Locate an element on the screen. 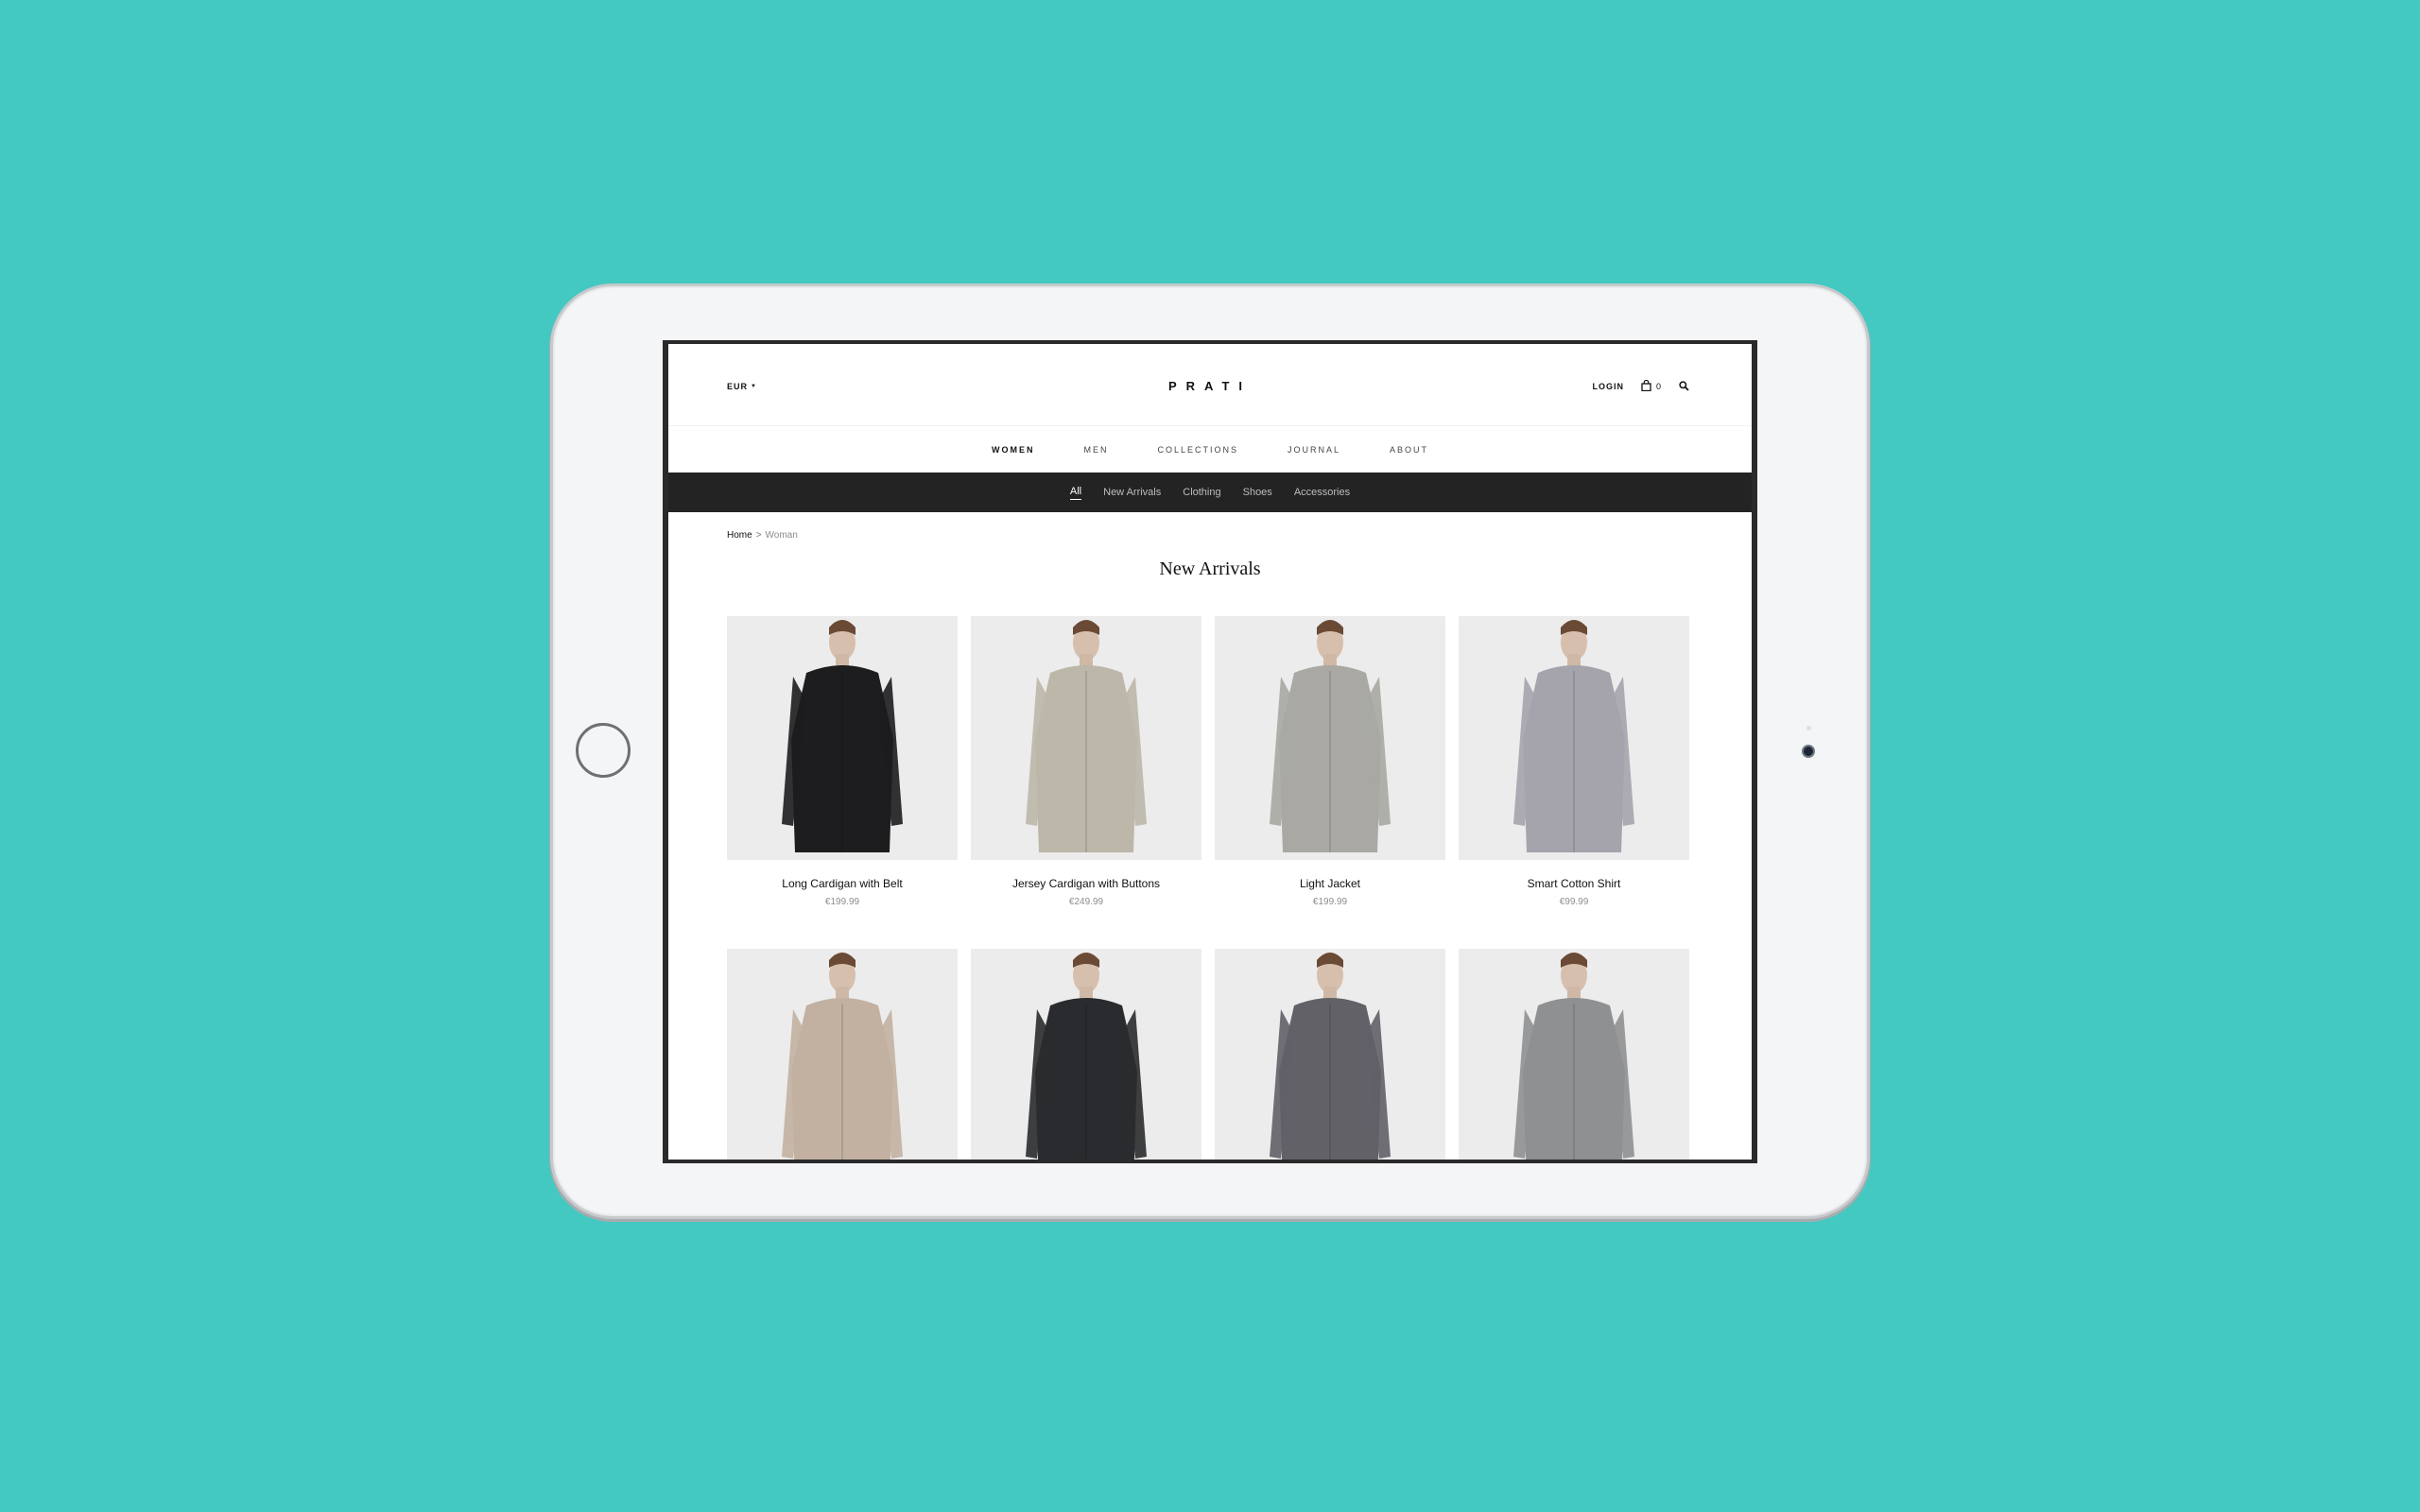  breadcrumb: Home > Woman is located at coordinates (762, 535).